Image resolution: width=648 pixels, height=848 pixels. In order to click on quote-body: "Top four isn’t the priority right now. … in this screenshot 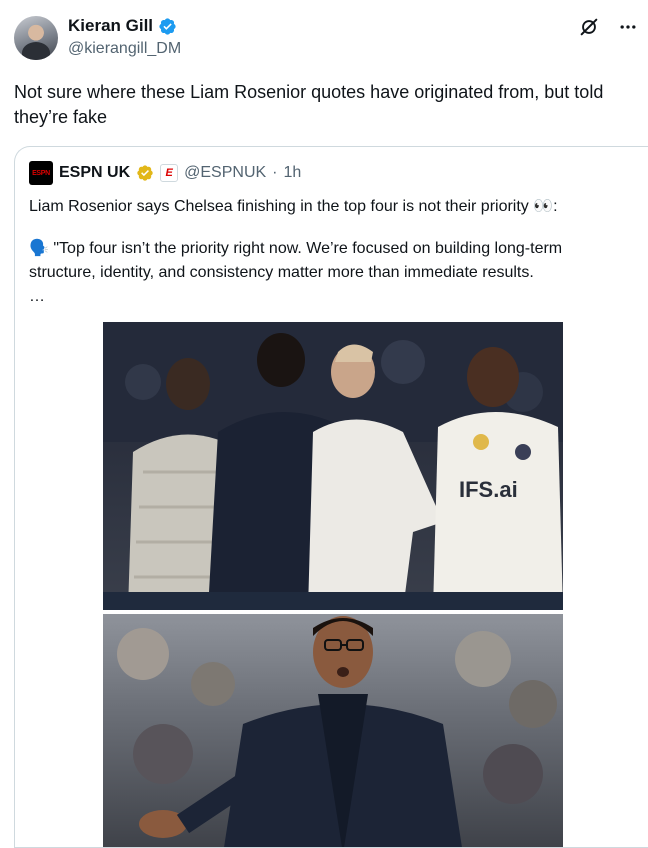, I will do `click(296, 260)`.